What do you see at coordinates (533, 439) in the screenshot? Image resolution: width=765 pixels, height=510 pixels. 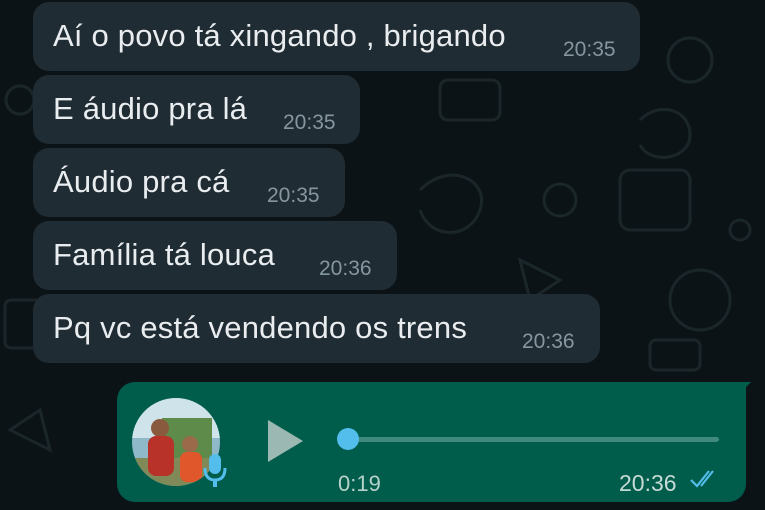 I see `audio-progress-track` at bounding box center [533, 439].